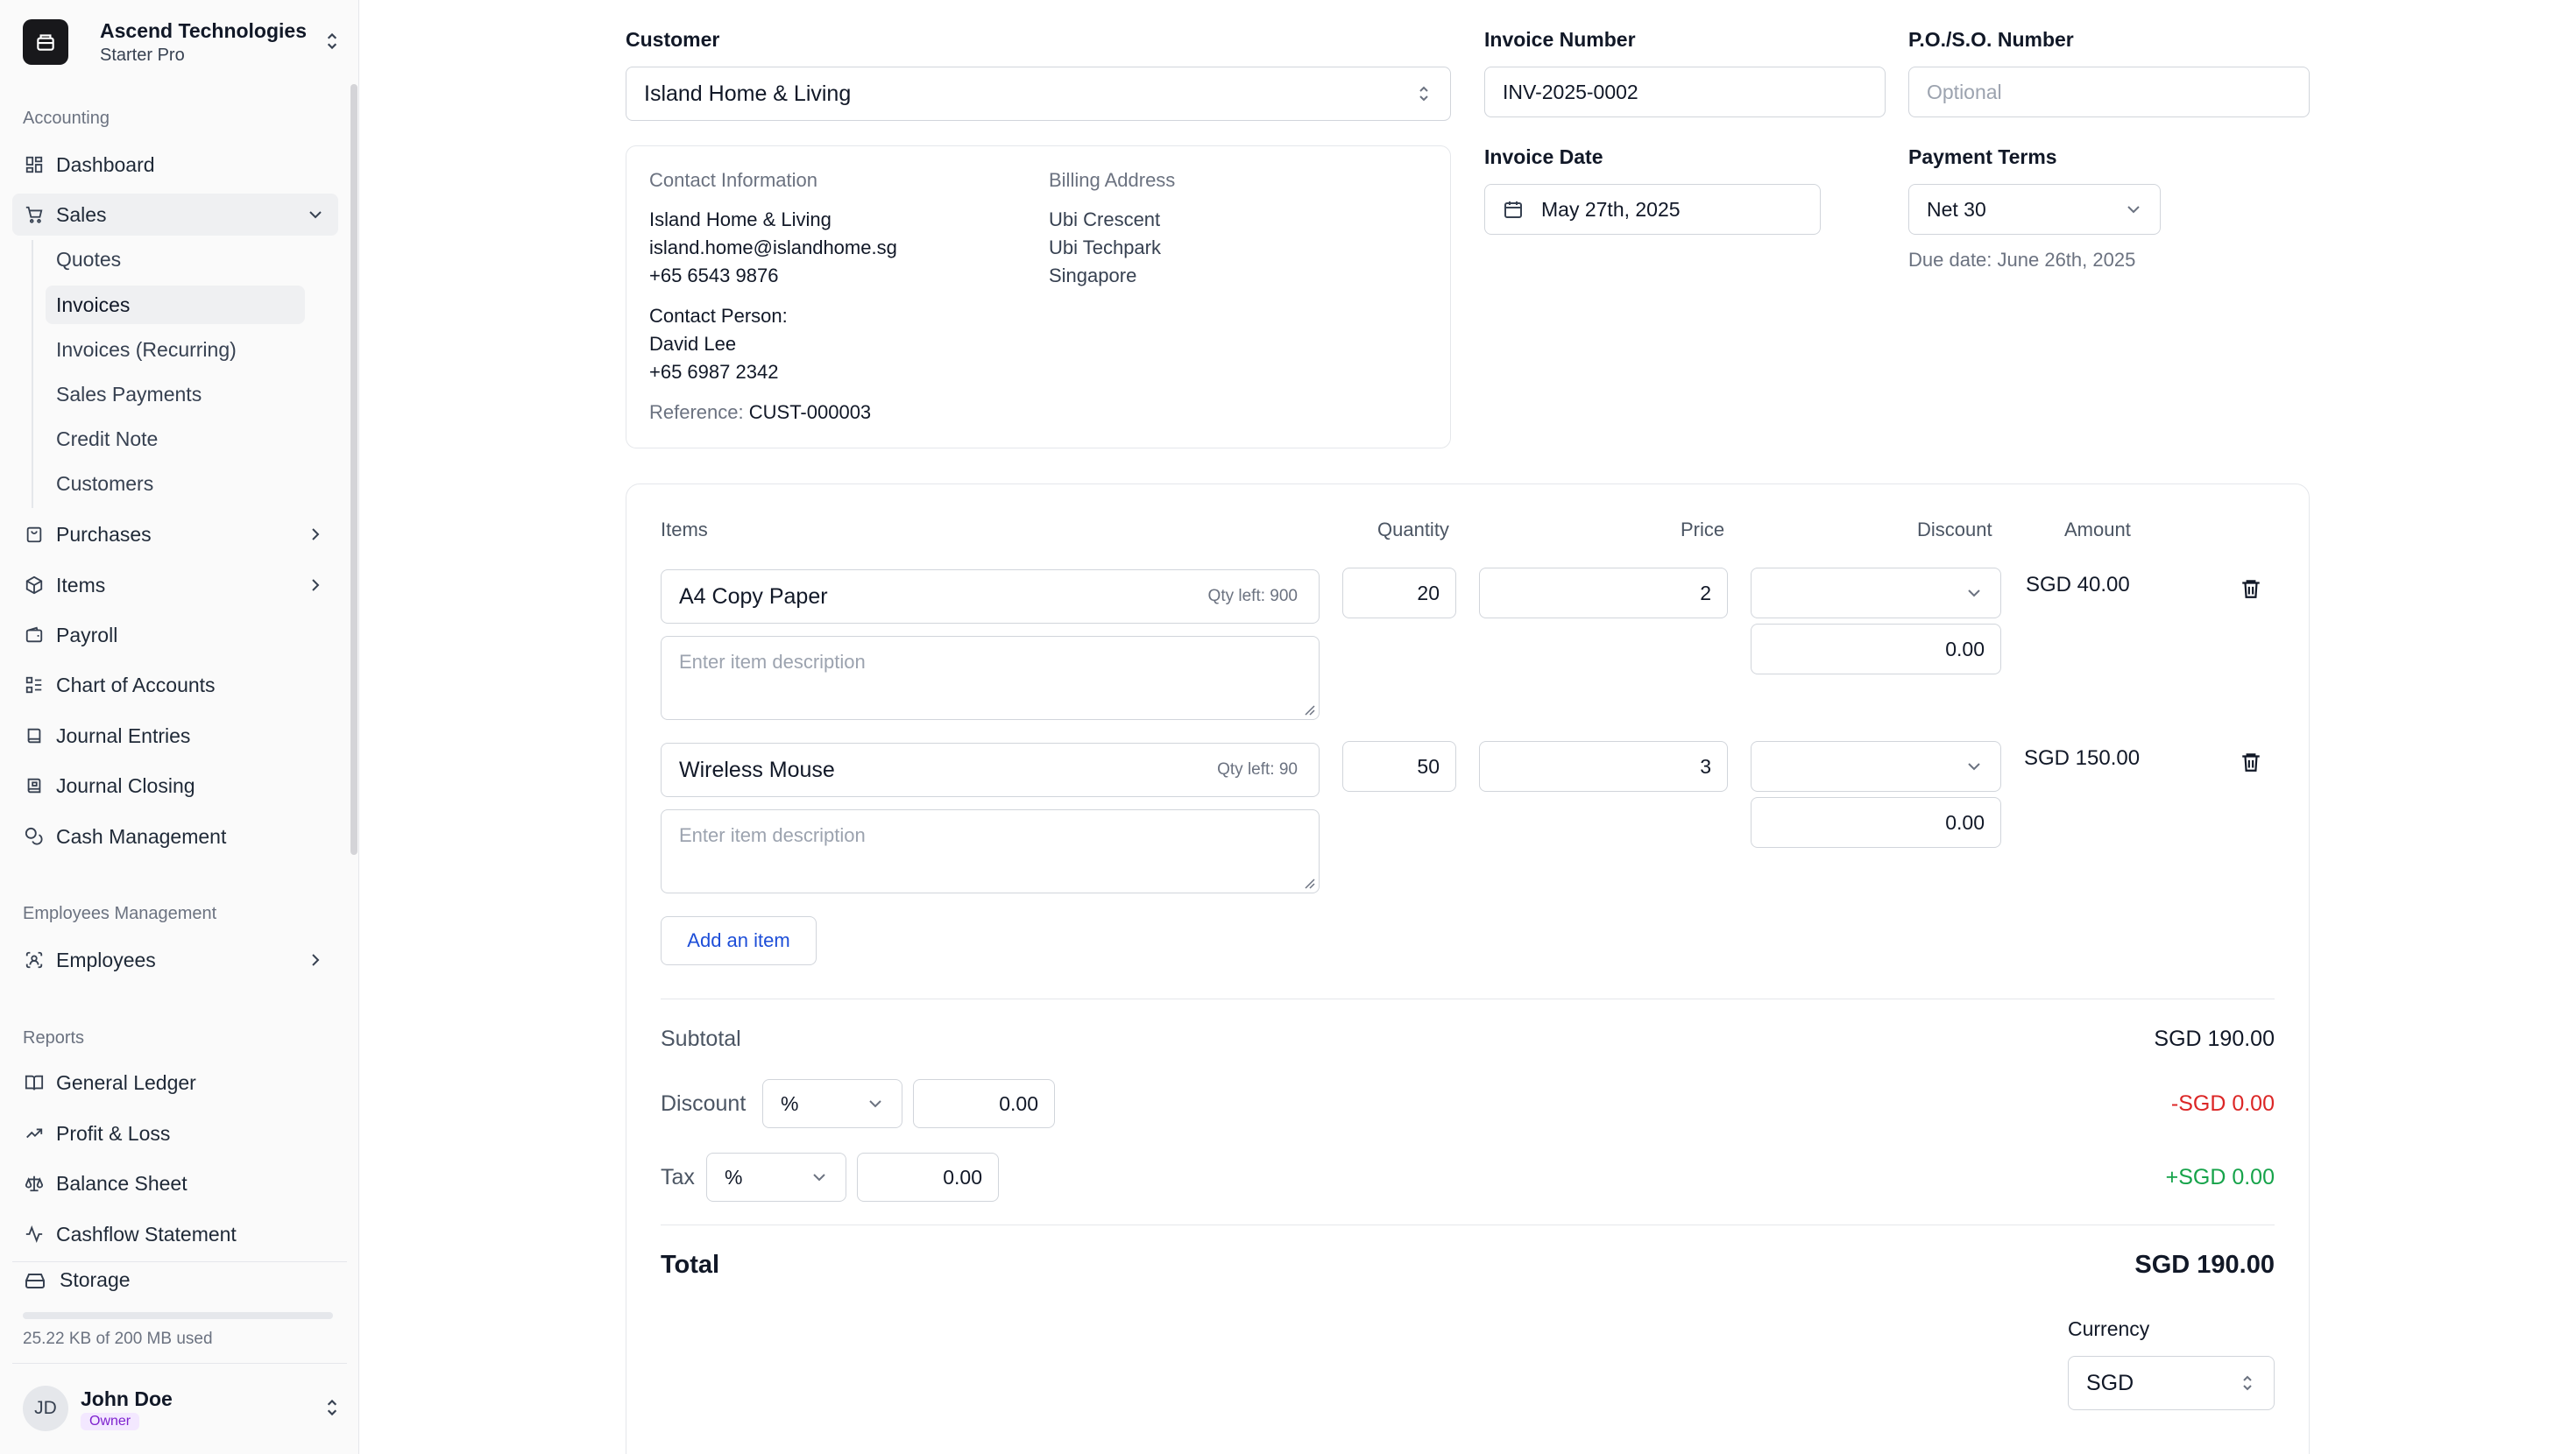  I want to click on sidebar-item-cashflow-statement: Cashflow Statement, so click(175, 1234).